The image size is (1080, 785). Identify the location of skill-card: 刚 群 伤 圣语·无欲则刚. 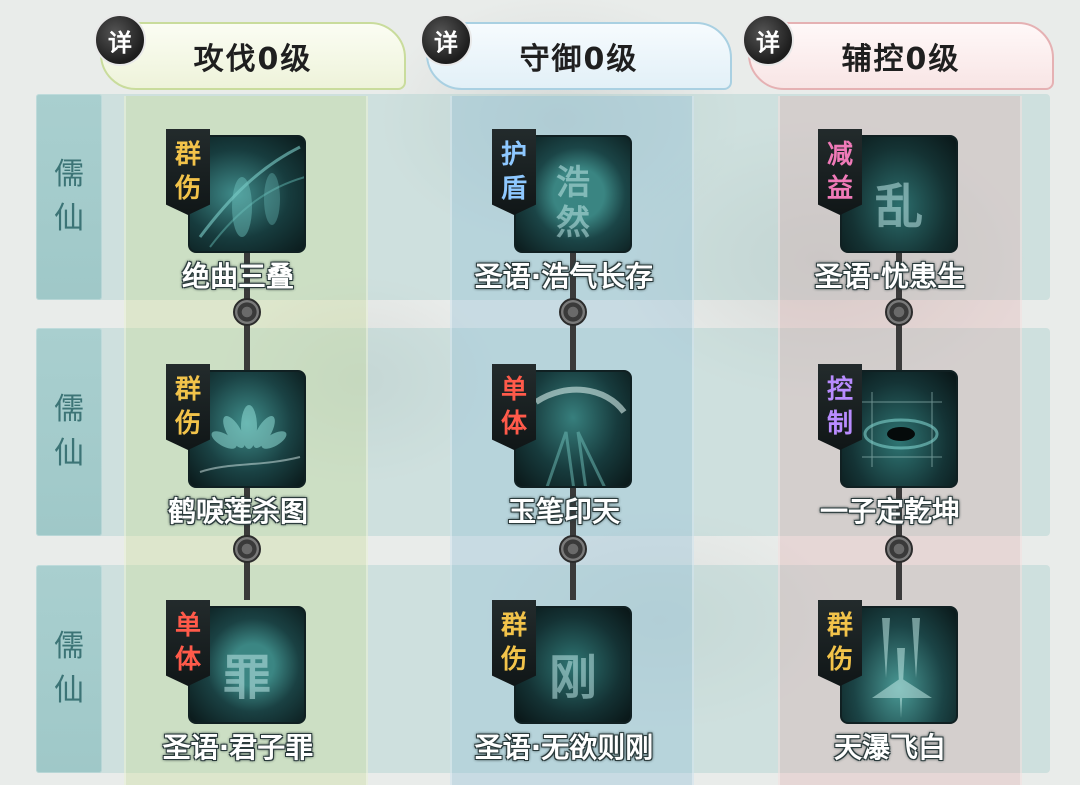
(544, 688).